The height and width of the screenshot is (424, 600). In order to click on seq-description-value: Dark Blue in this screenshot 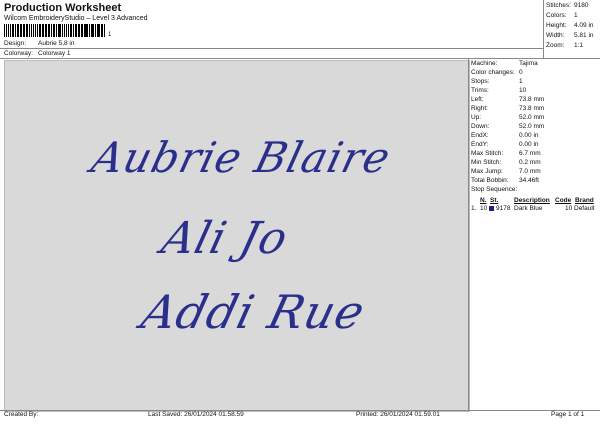, I will do `click(528, 208)`.